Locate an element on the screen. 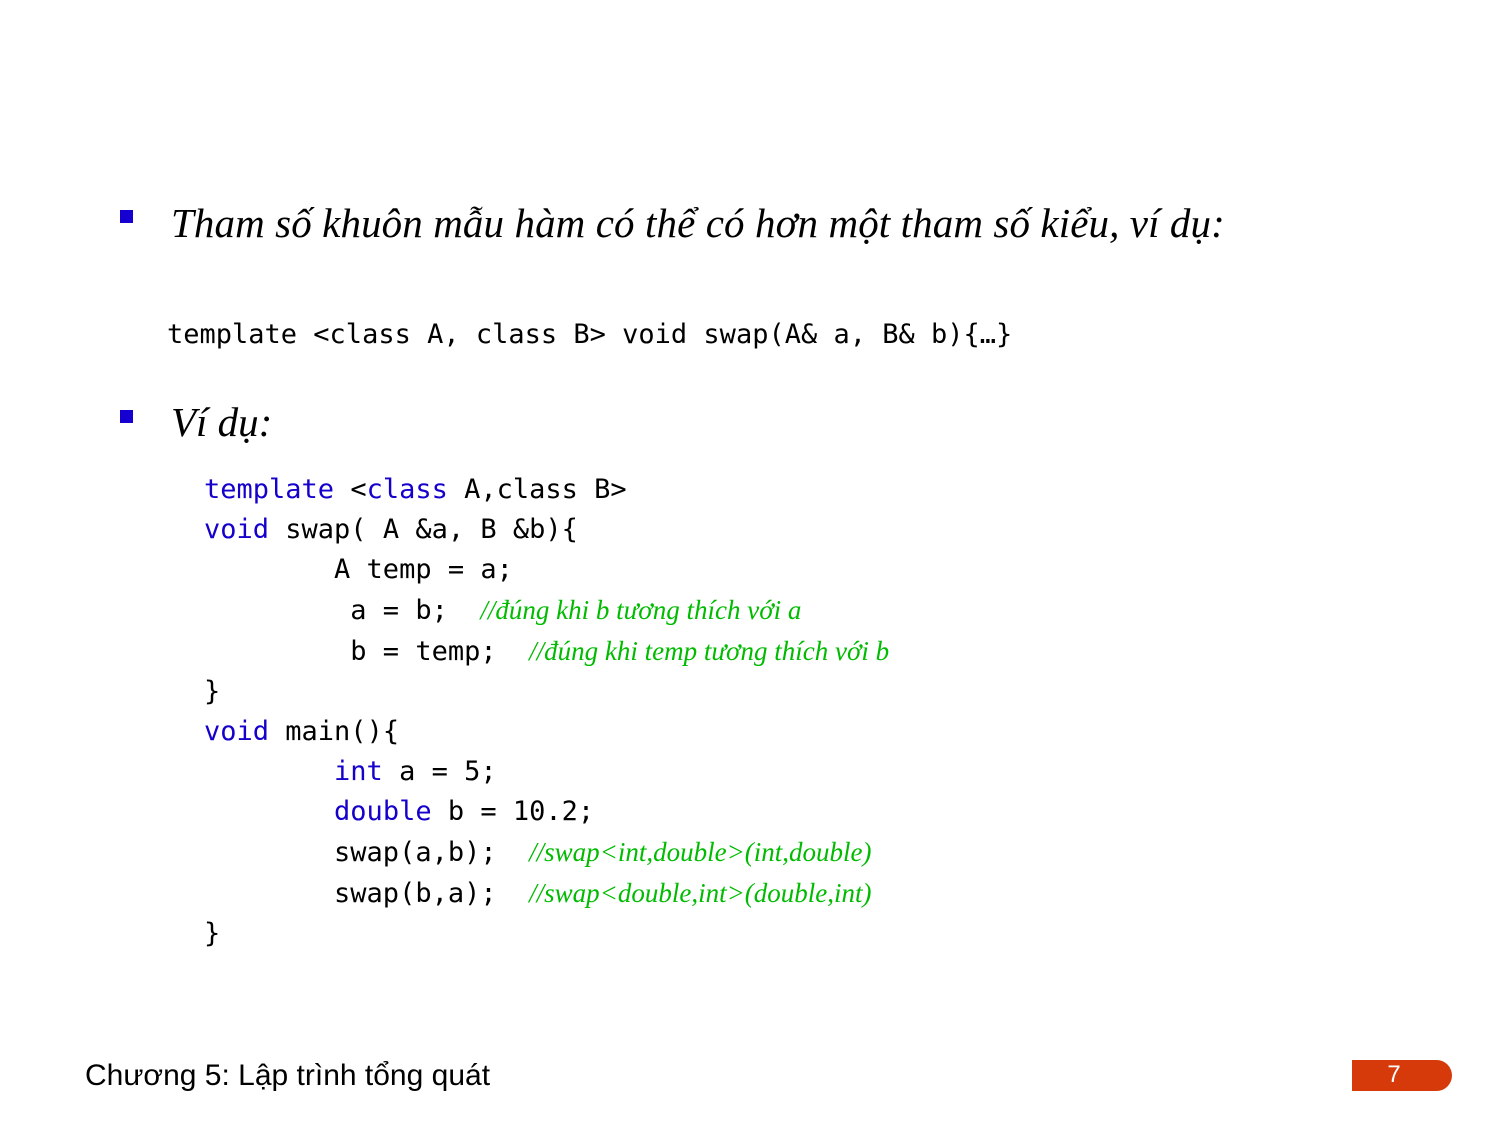 The width and height of the screenshot is (1499, 1124). code-text: swap(a,b); is located at coordinates (367, 852).